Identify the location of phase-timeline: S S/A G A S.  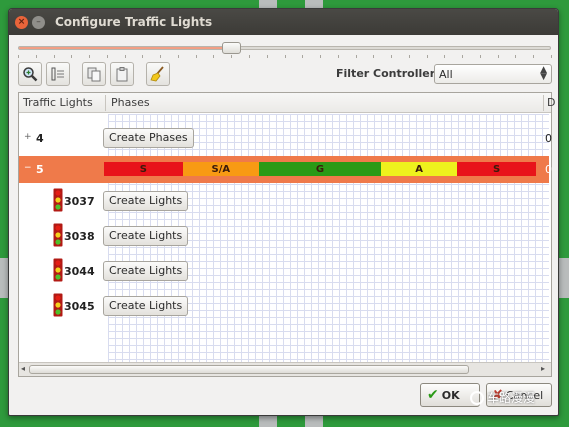
(320, 169).